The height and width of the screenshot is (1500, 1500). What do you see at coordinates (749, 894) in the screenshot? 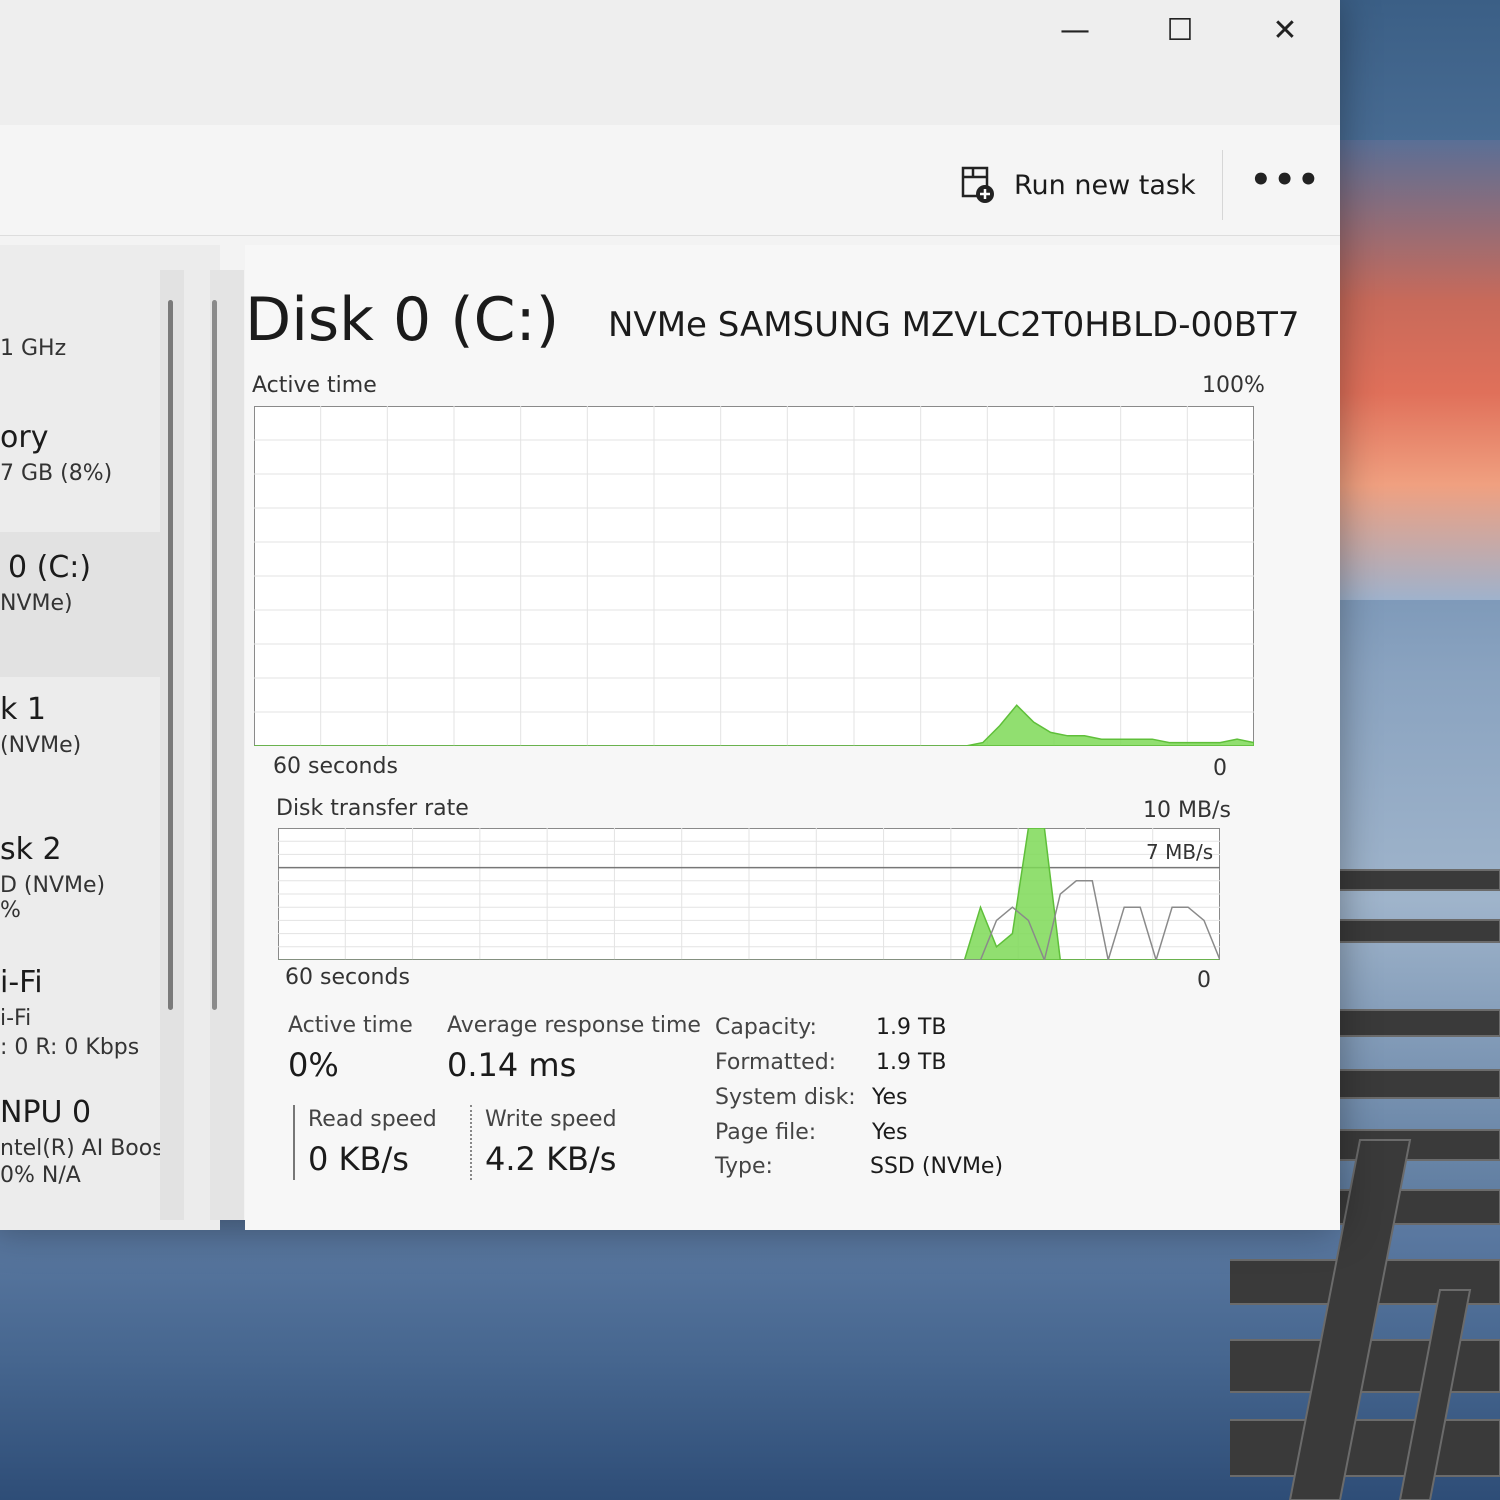
I see `disk-transfer-chart` at bounding box center [749, 894].